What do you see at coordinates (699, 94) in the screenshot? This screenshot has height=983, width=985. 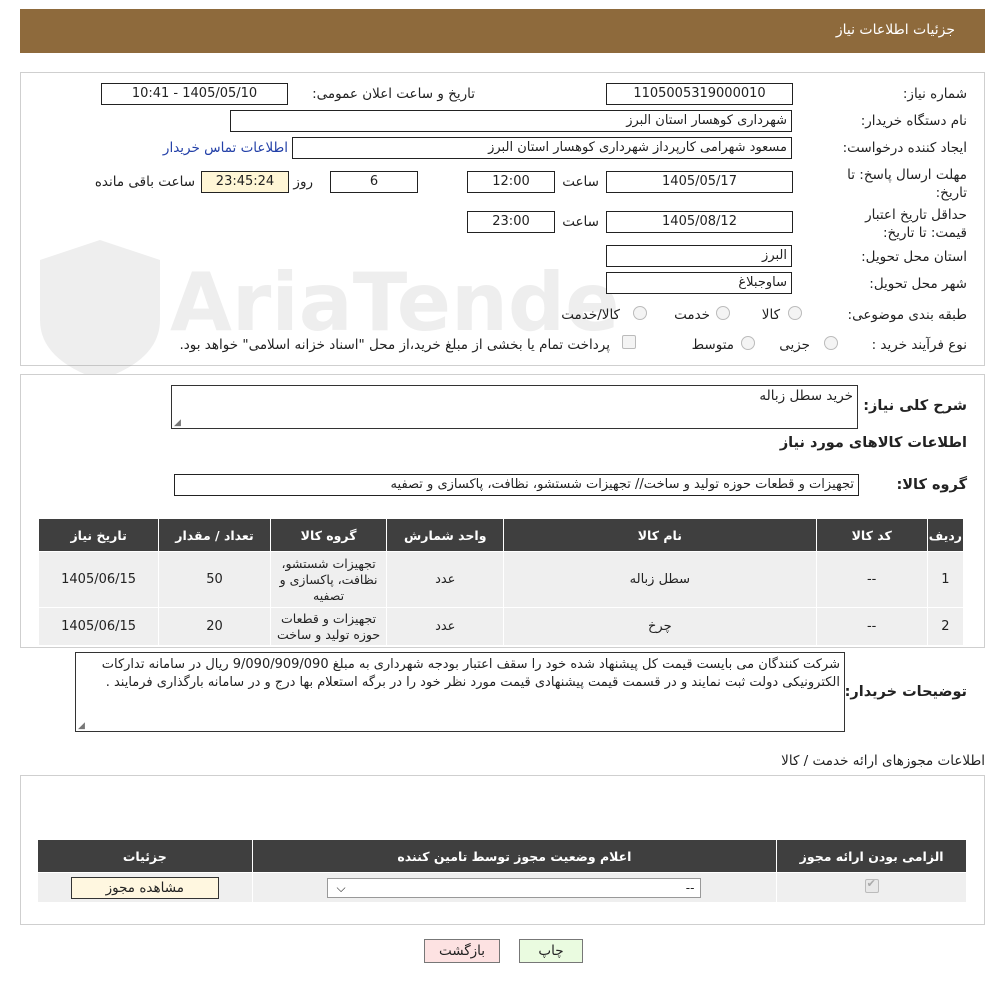 I see `need-number-field: 1105005319000010` at bounding box center [699, 94].